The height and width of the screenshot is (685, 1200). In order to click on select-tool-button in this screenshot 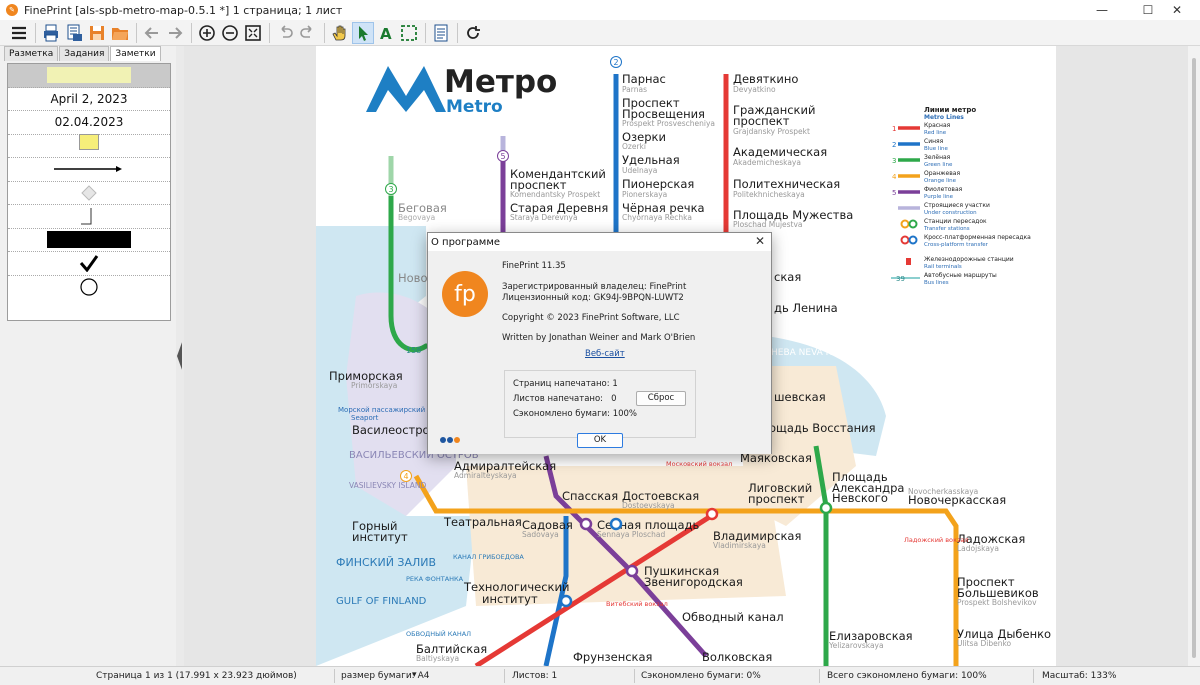, I will do `click(363, 32)`.